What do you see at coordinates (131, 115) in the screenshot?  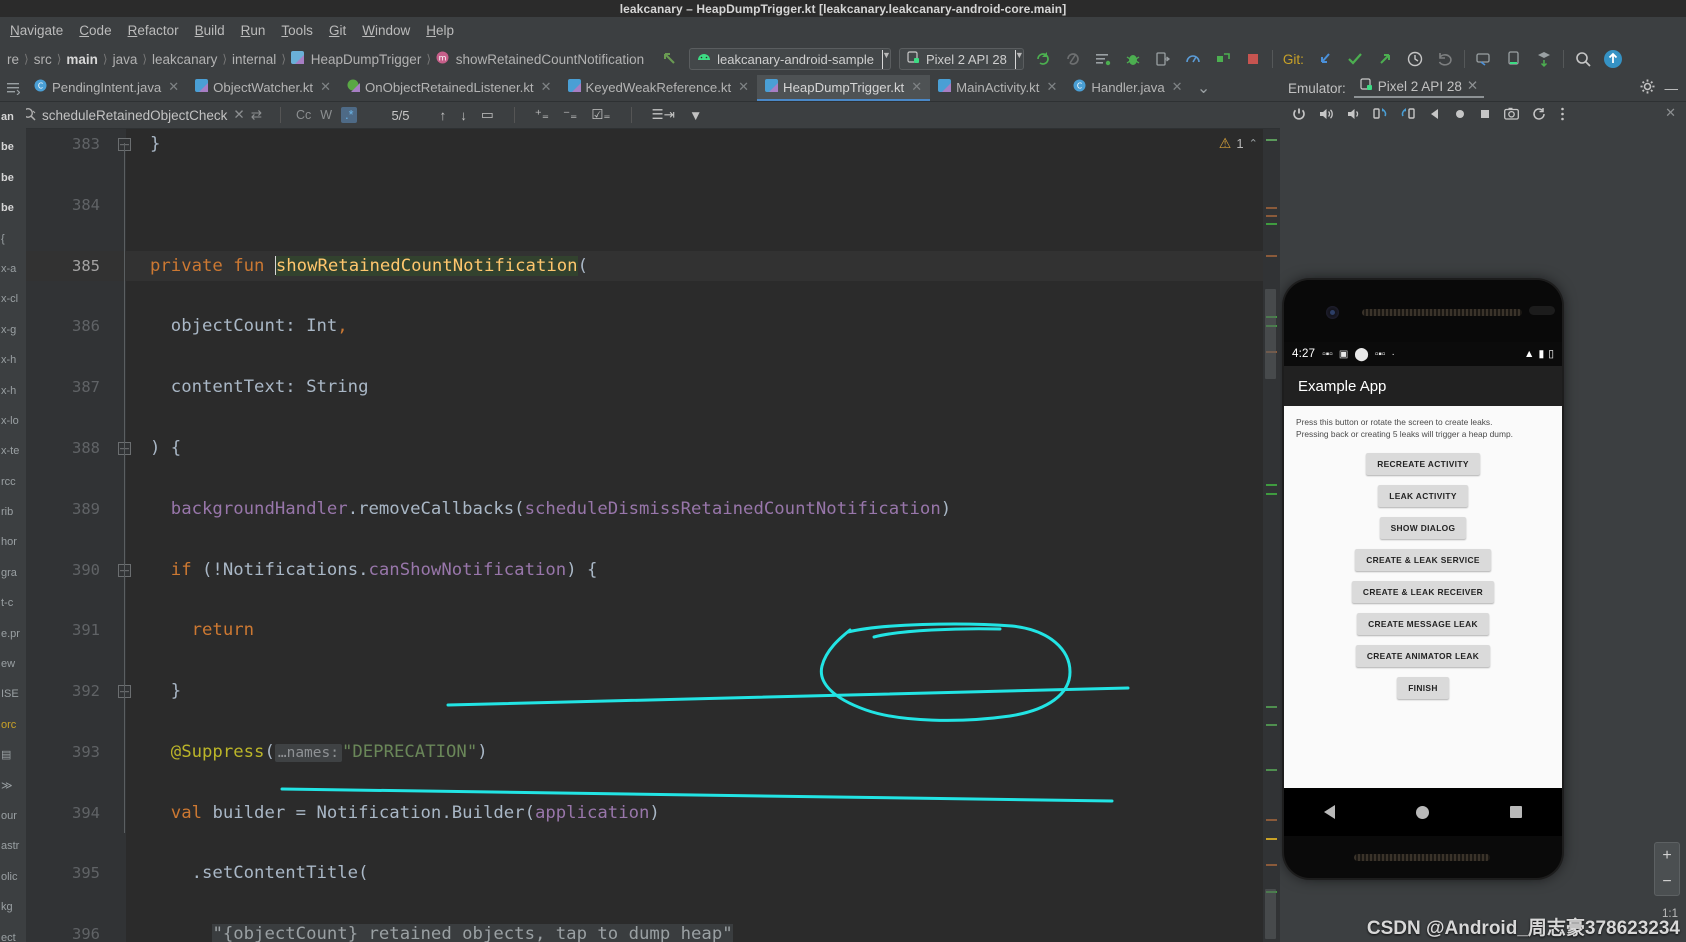 I see `find-input-group: scheduleRetainedObjectCheck ✕ ⇄` at bounding box center [131, 115].